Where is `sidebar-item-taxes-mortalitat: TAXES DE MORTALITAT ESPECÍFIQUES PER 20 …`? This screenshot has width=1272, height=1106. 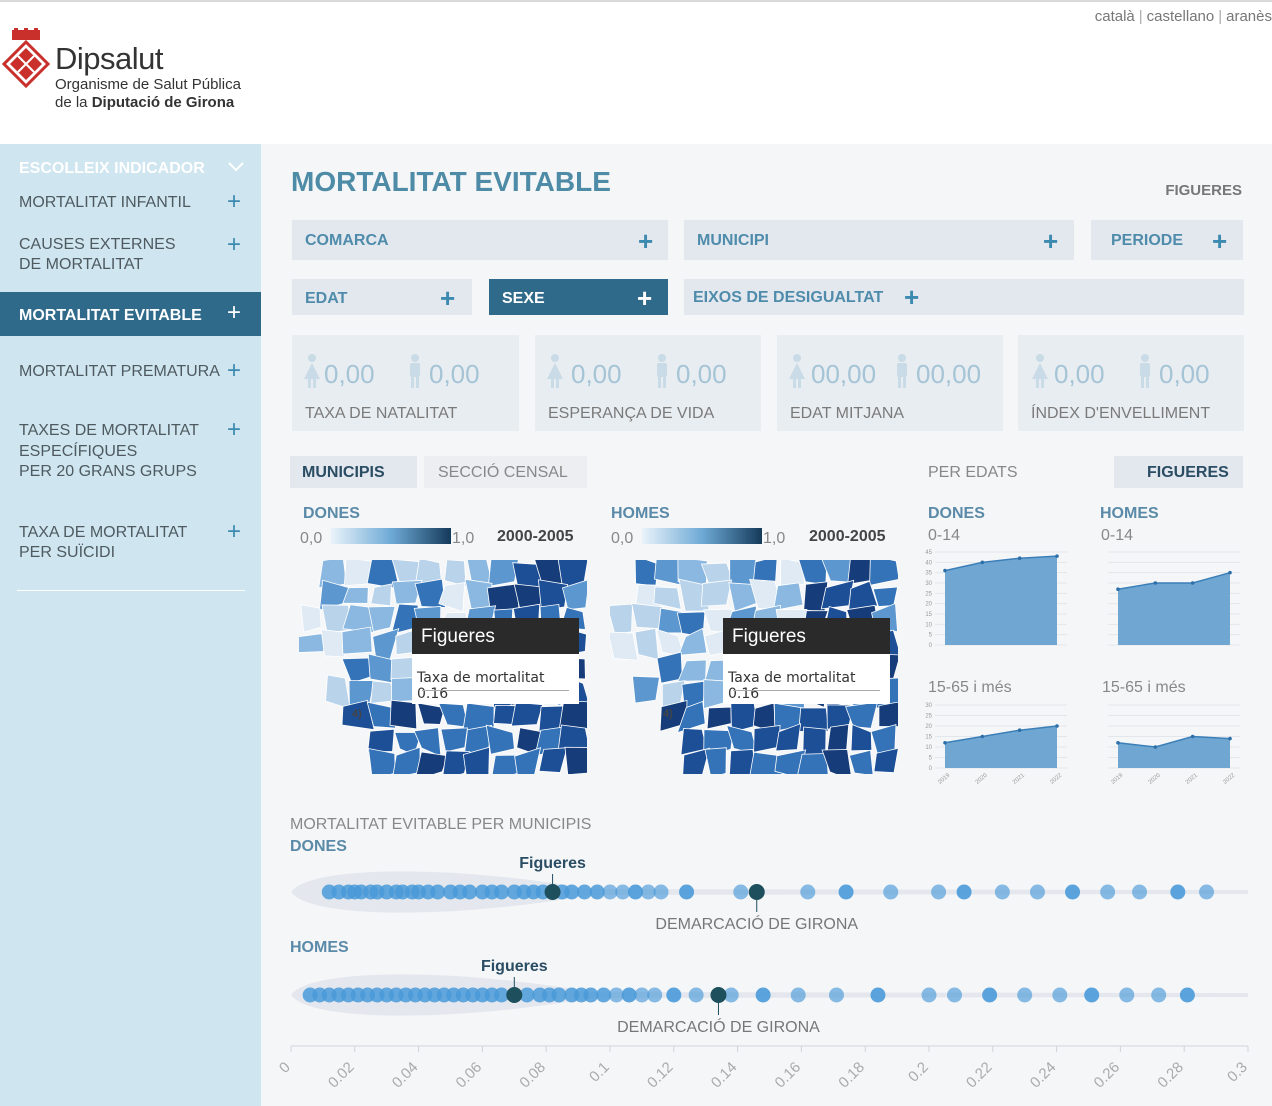
sidebar-item-taxes-mortalitat: TAXES DE MORTALITAT ESPECÍFIQUES PER 20 … is located at coordinates (130, 451).